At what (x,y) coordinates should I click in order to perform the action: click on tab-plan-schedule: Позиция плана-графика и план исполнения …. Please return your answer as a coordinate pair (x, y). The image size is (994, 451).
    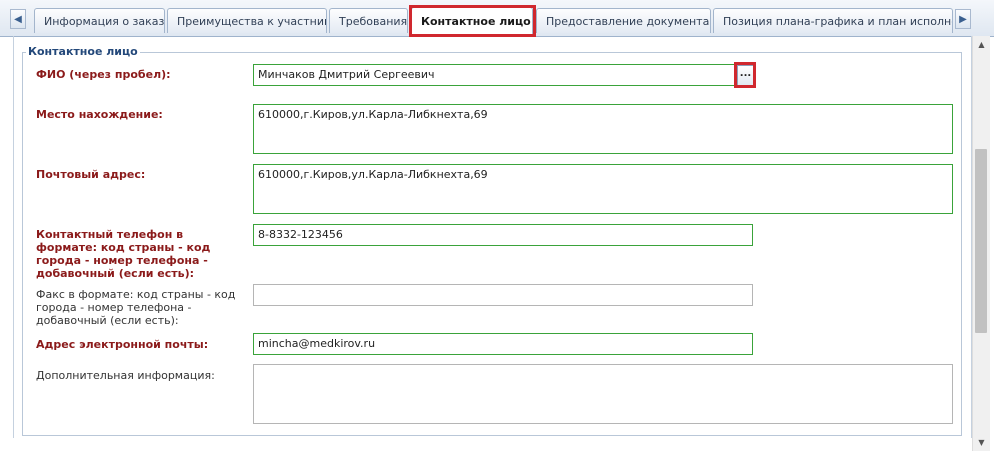
    Looking at the image, I should click on (833, 20).